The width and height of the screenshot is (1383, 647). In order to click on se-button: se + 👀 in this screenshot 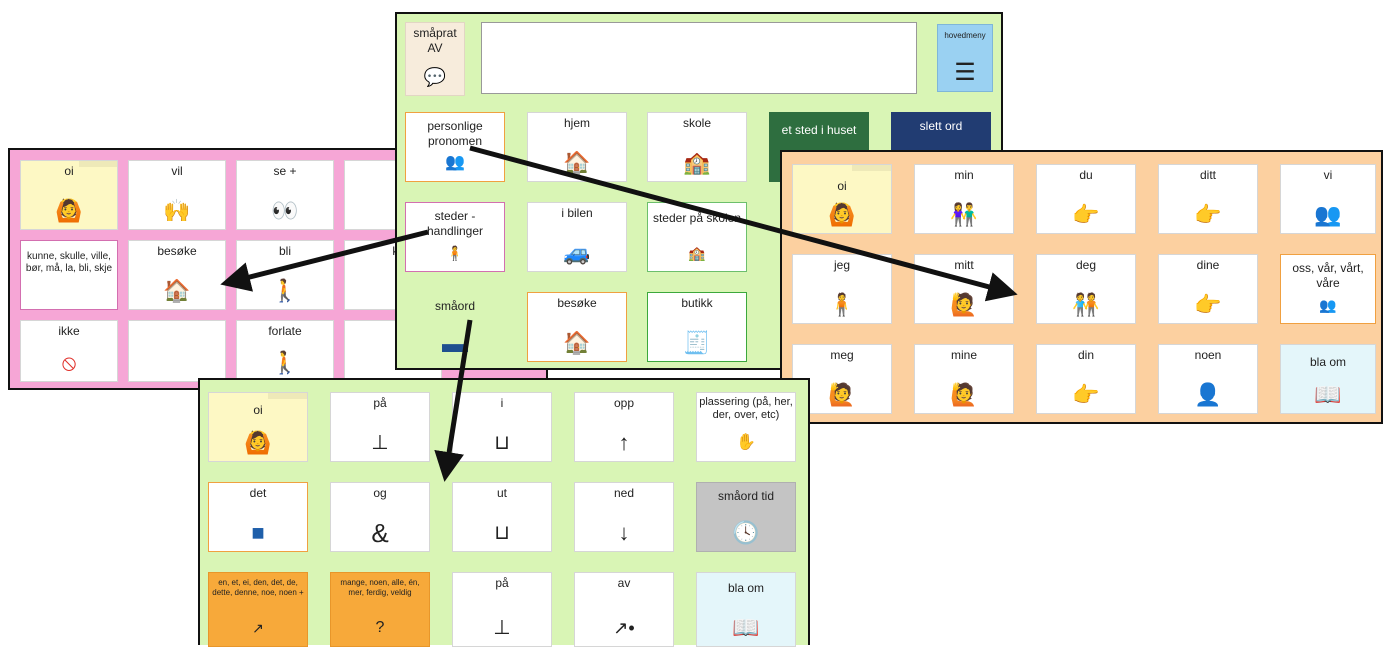, I will do `click(285, 195)`.